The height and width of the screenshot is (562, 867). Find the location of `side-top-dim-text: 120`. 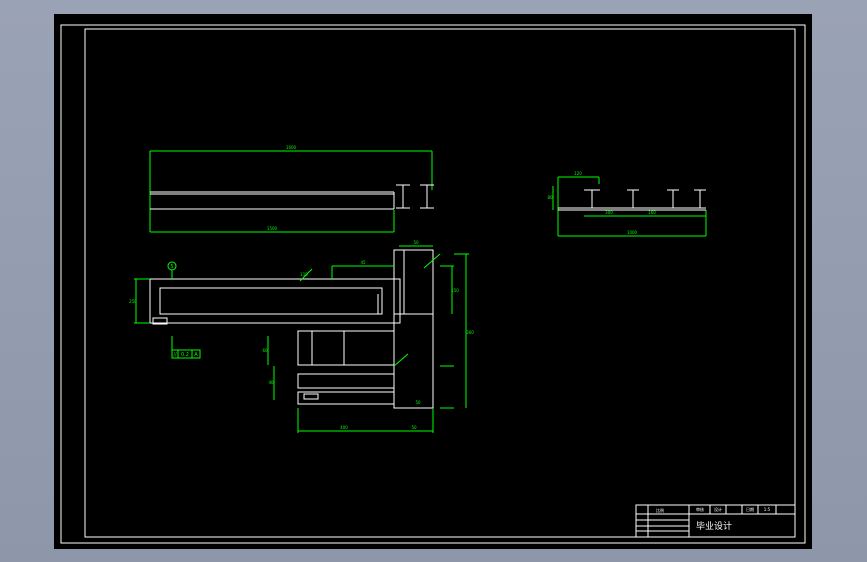

side-top-dim-text: 120 is located at coordinates (578, 173).